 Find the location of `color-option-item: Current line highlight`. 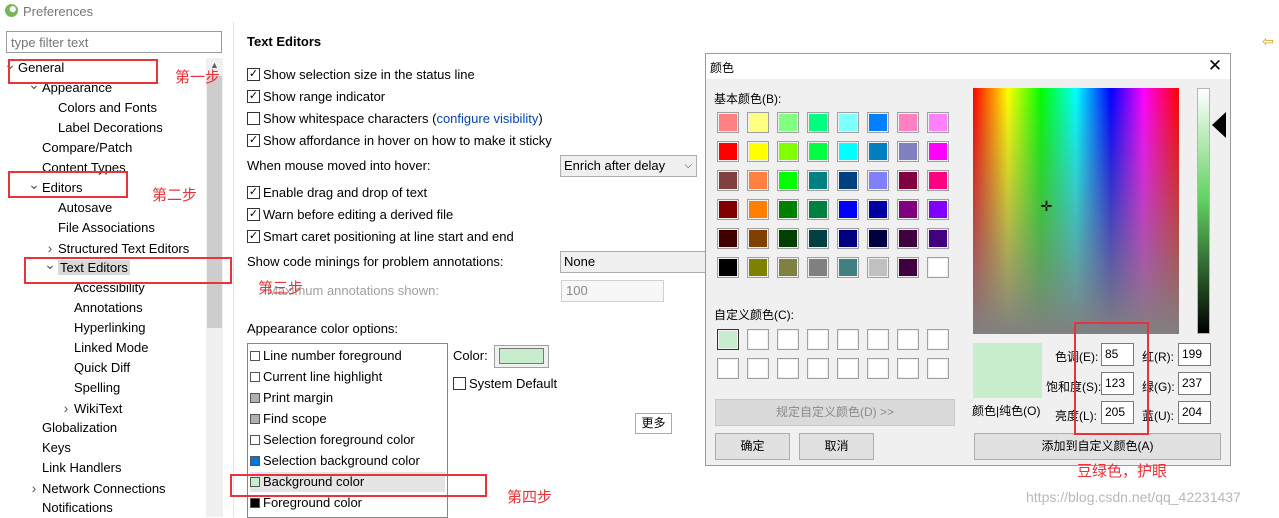

color-option-item: Current line highlight is located at coordinates (347, 377).